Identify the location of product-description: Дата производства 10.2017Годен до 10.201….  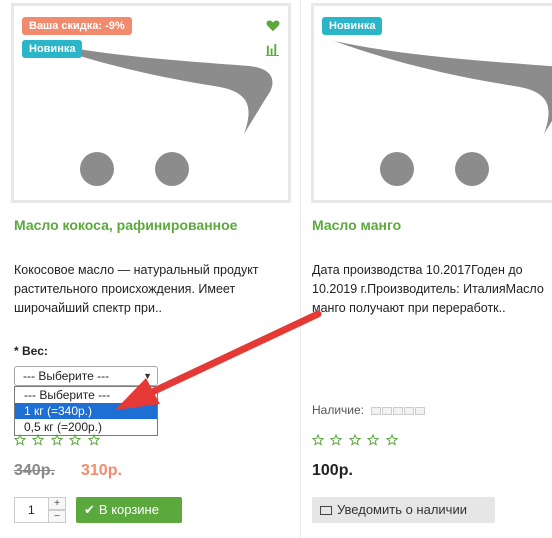
(428, 289).